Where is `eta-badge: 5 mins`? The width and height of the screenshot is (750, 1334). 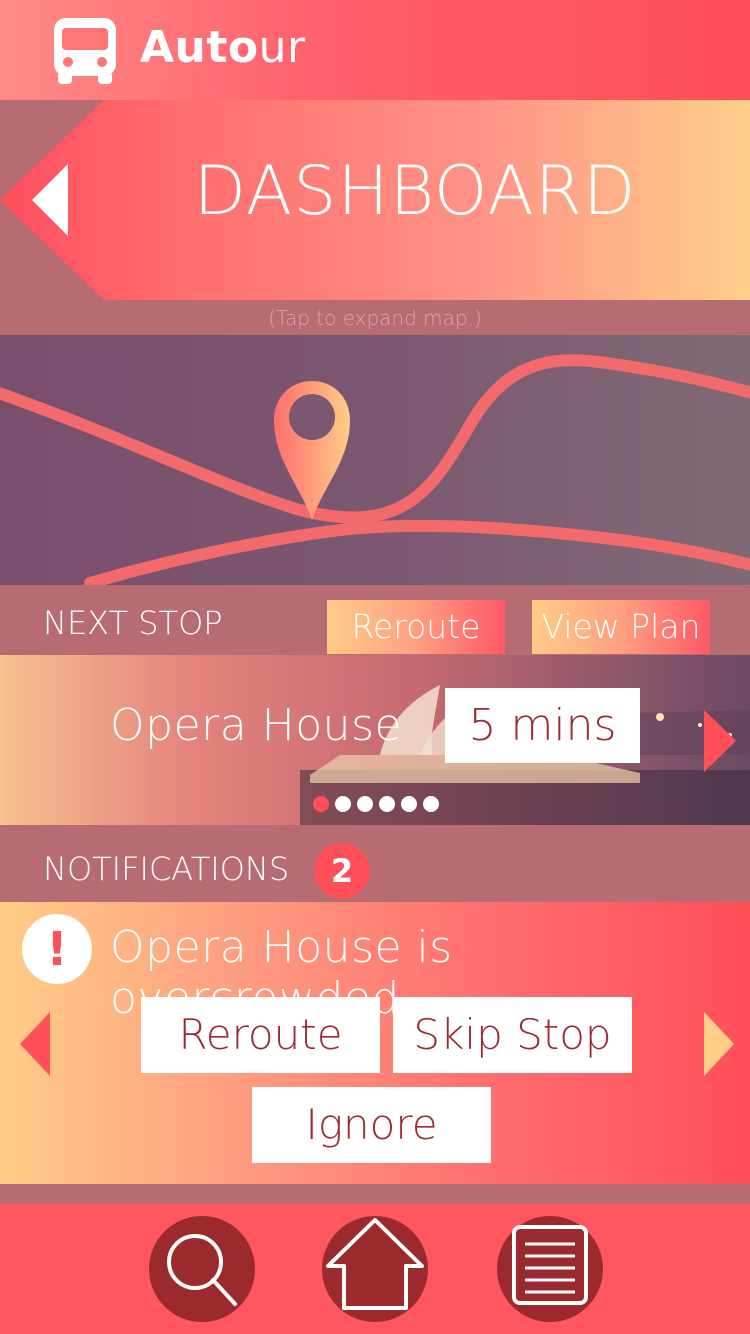 eta-badge: 5 mins is located at coordinates (542, 725).